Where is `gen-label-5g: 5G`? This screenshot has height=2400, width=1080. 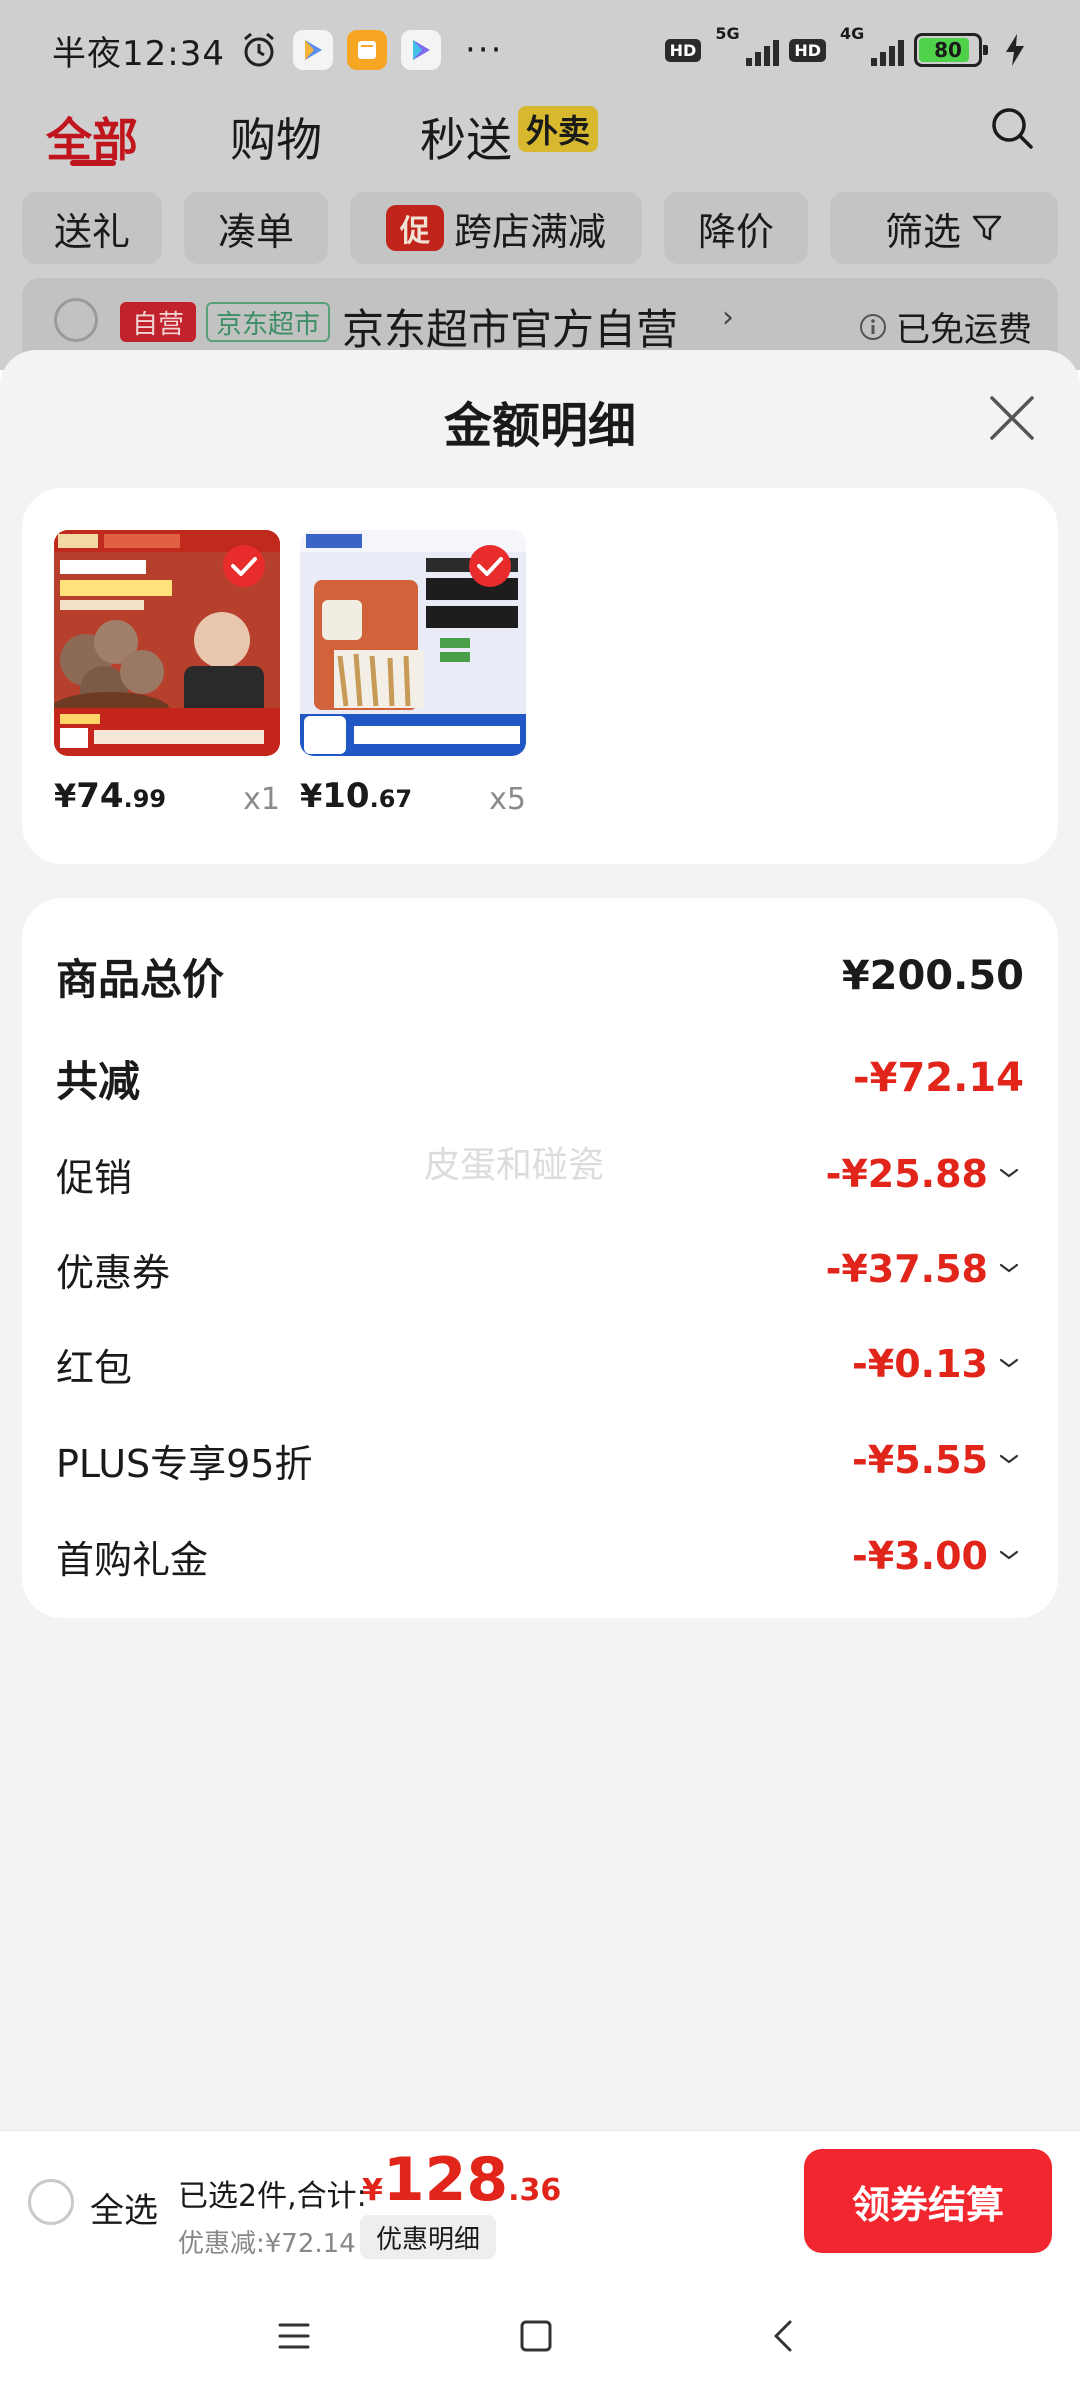
gen-label-5g: 5G is located at coordinates (727, 33).